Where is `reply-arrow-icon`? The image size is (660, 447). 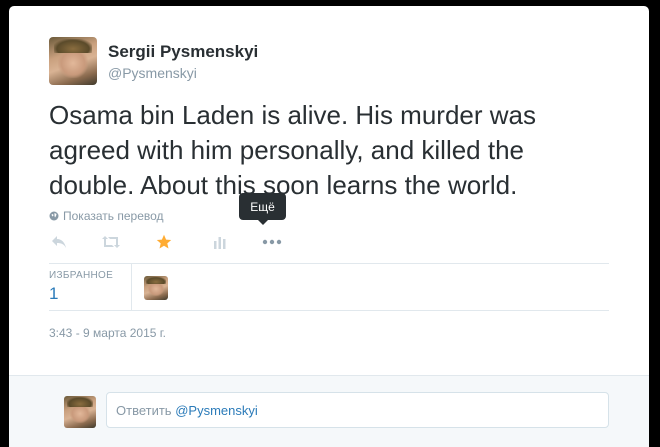
reply-arrow-icon is located at coordinates (59, 242).